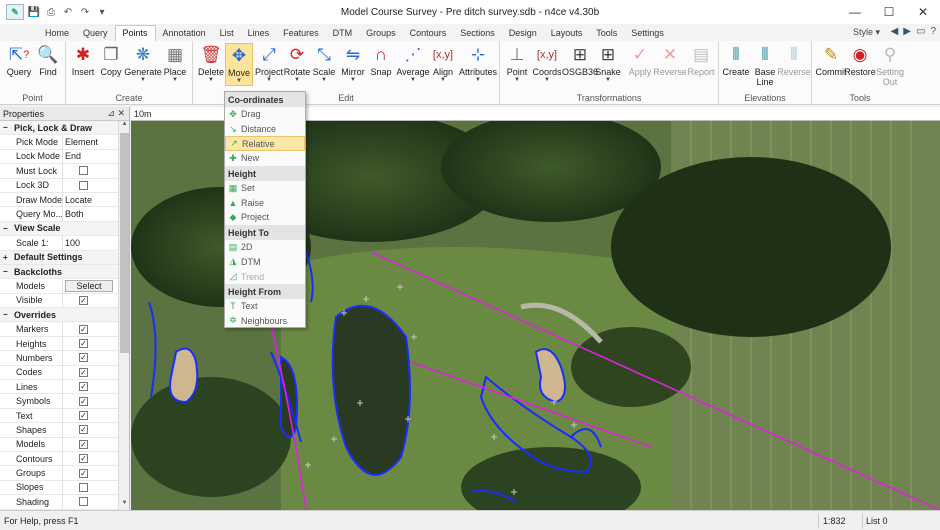 This screenshot has width=940, height=530. What do you see at coordinates (265, 306) in the screenshot?
I see `menu-item-text: T Text` at bounding box center [265, 306].